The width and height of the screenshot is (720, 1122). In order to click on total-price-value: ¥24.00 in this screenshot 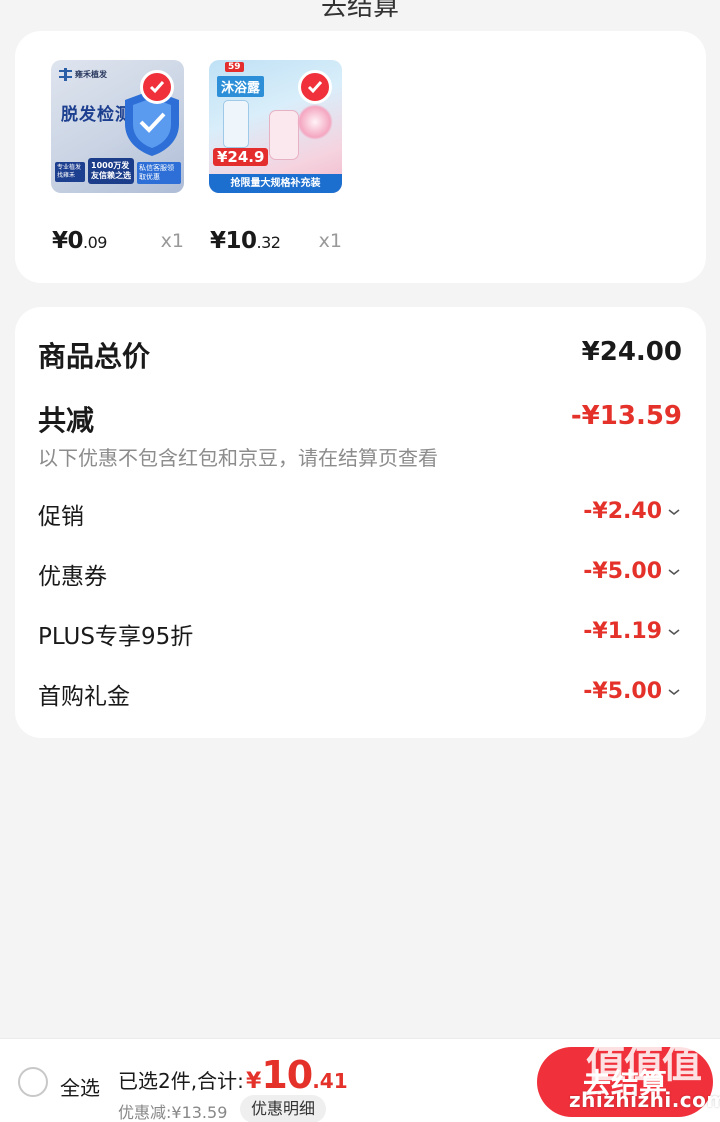, I will do `click(631, 352)`.